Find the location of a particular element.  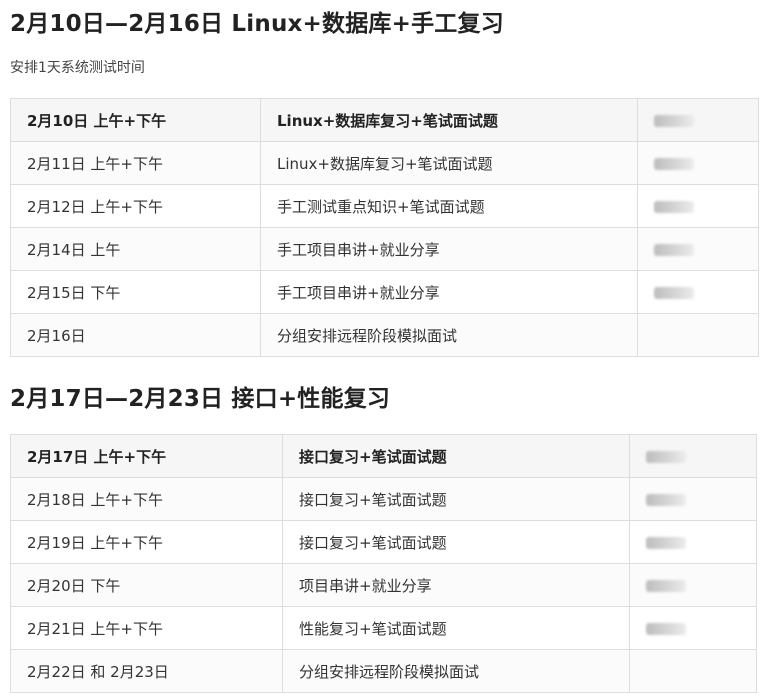

section2-title: 2月17日—2月23日 接口+性能复习 is located at coordinates (200, 399).